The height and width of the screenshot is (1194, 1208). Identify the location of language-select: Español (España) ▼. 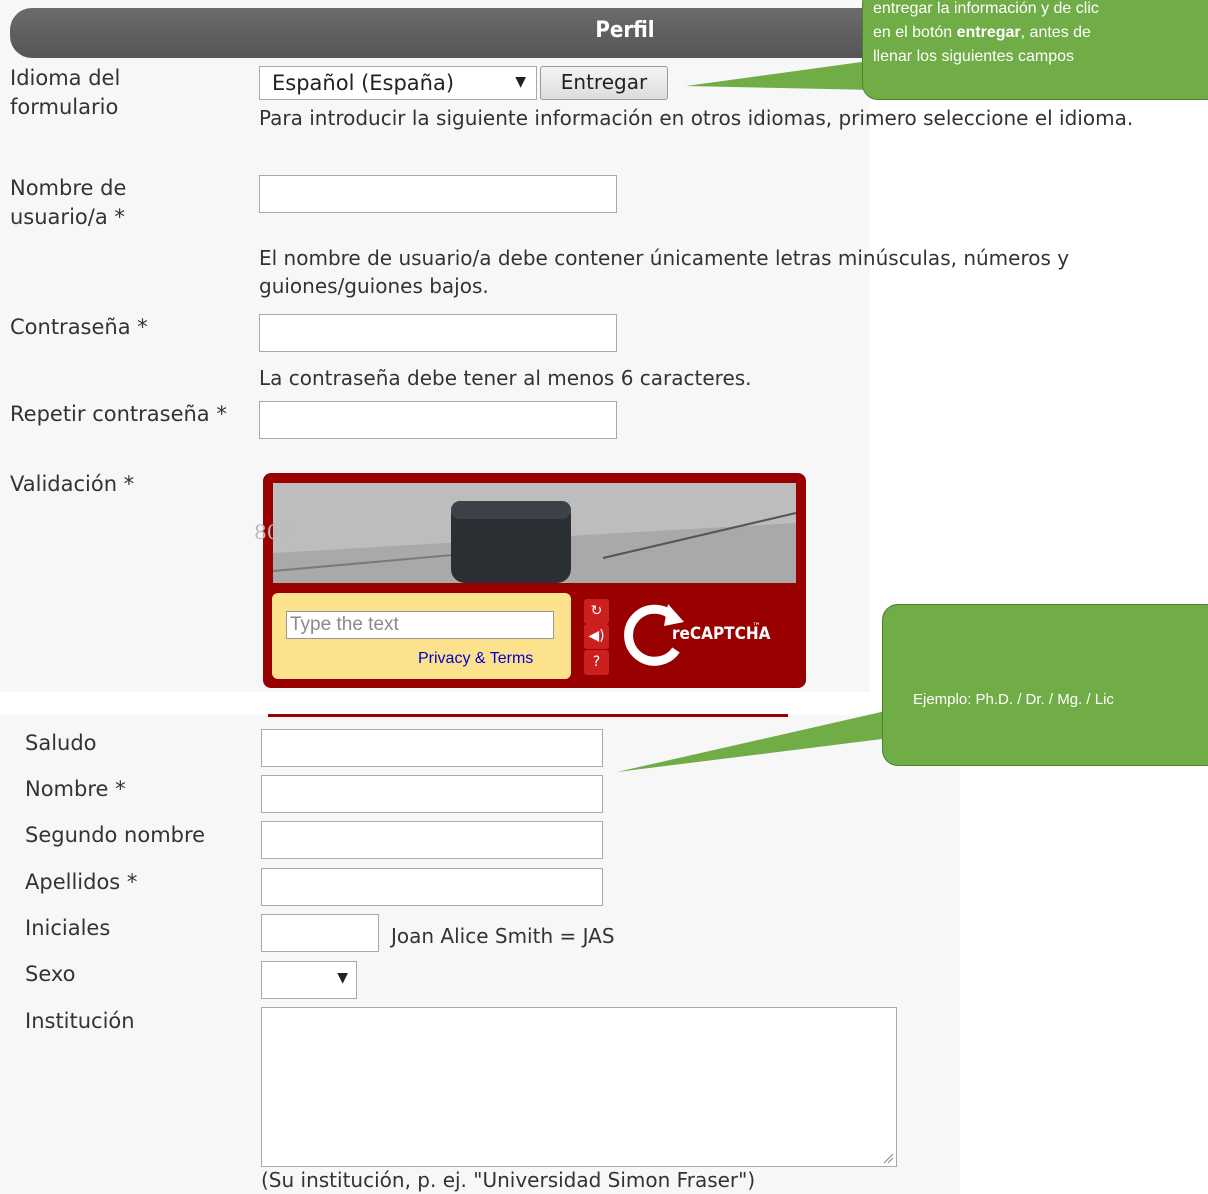
(398, 83).